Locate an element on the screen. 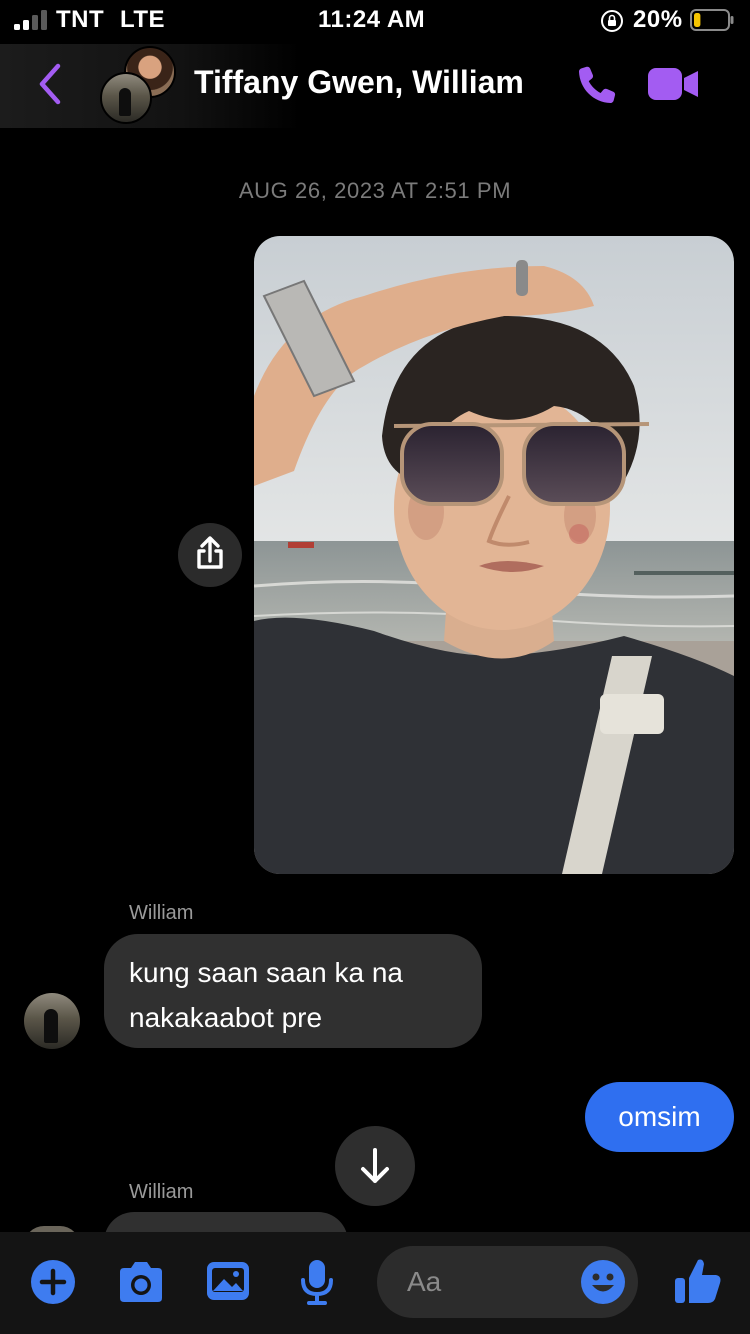  share-icon is located at coordinates (210, 552).